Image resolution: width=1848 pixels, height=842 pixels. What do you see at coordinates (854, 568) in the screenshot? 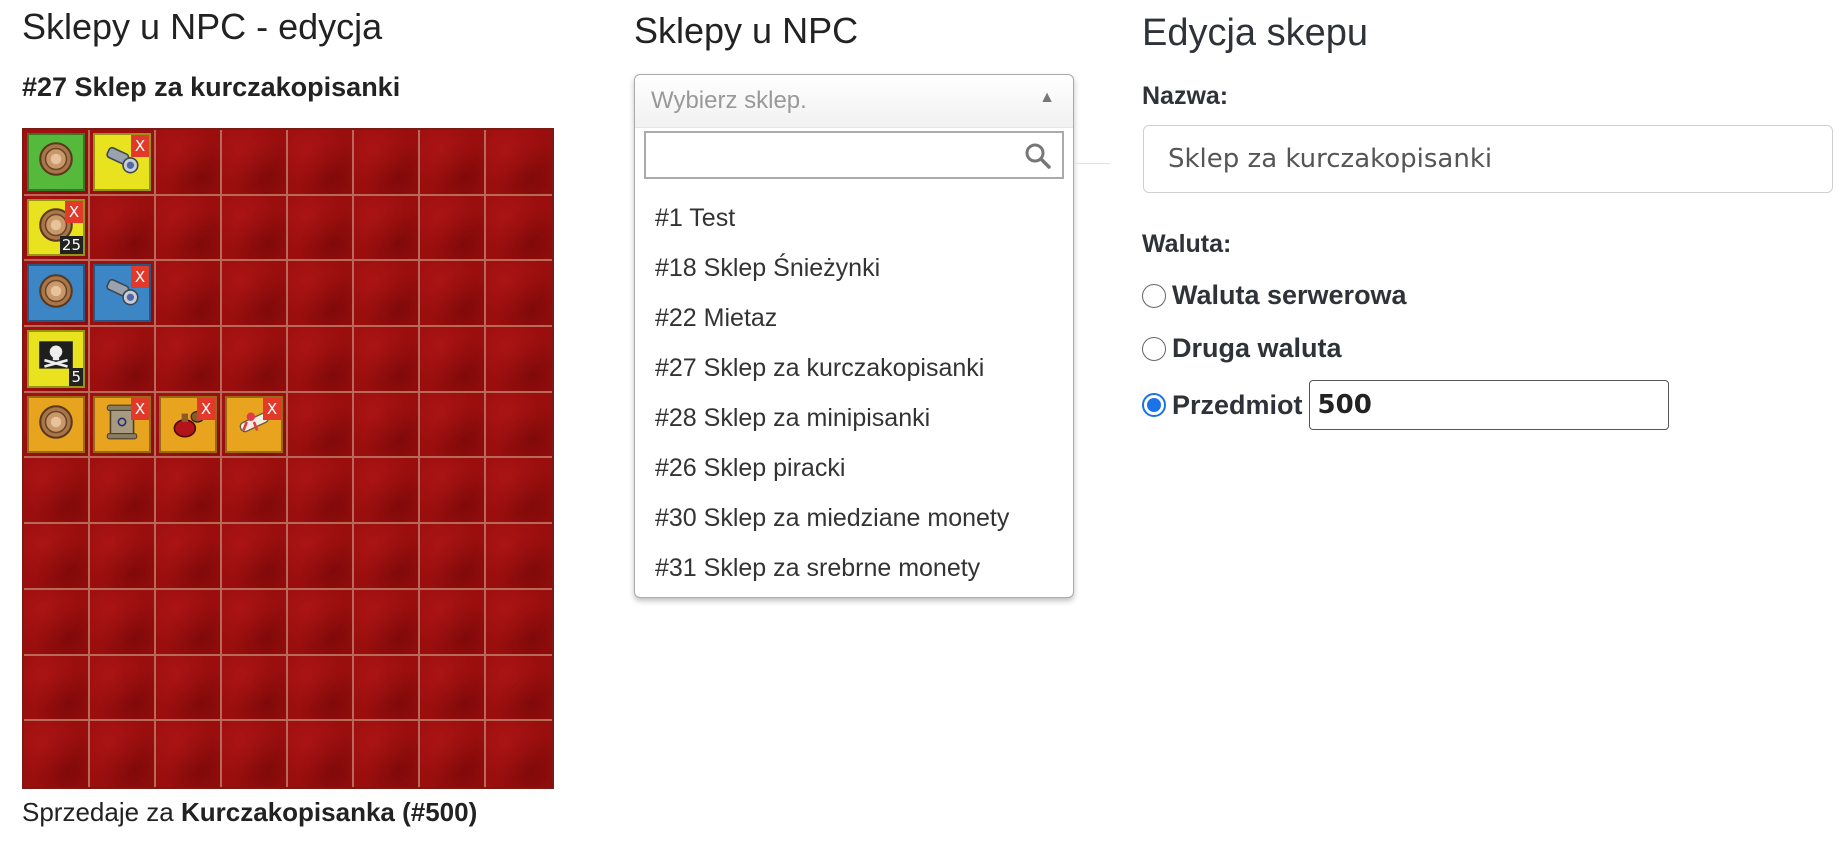
I see `shop-option: #31 Sklep za srebrne monety` at bounding box center [854, 568].